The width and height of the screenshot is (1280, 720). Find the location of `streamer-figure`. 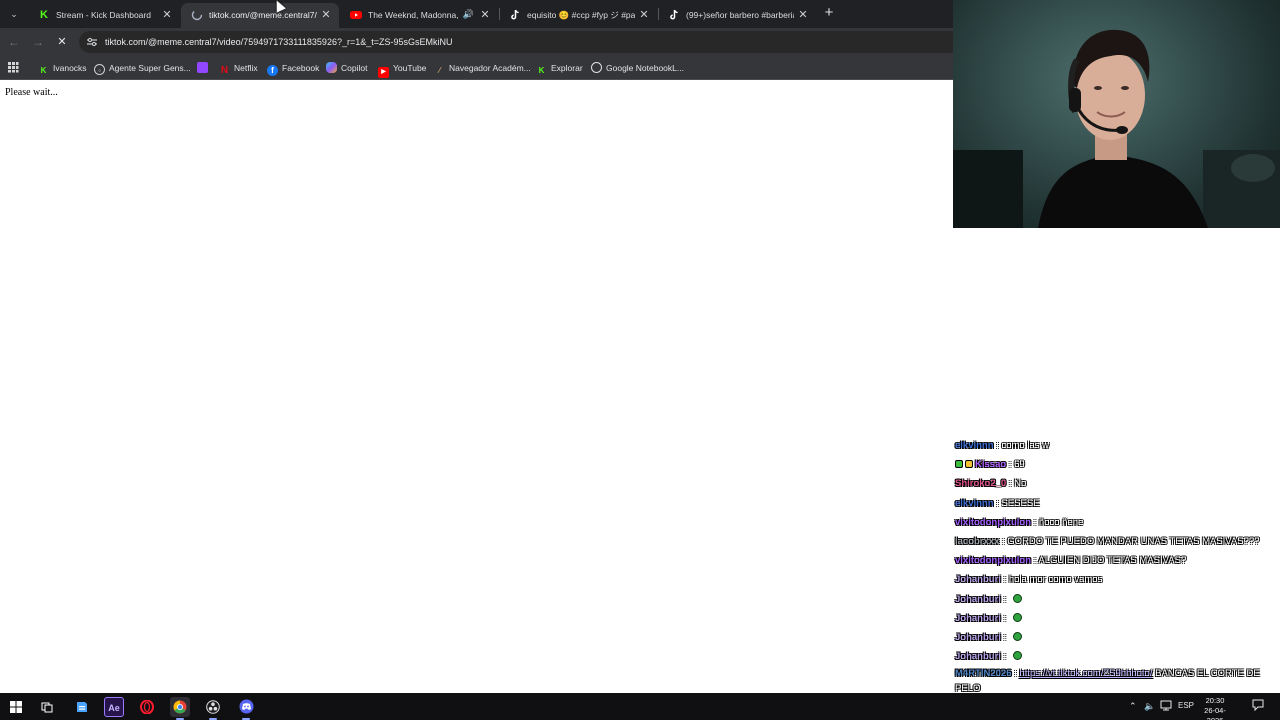

streamer-figure is located at coordinates (1116, 128).